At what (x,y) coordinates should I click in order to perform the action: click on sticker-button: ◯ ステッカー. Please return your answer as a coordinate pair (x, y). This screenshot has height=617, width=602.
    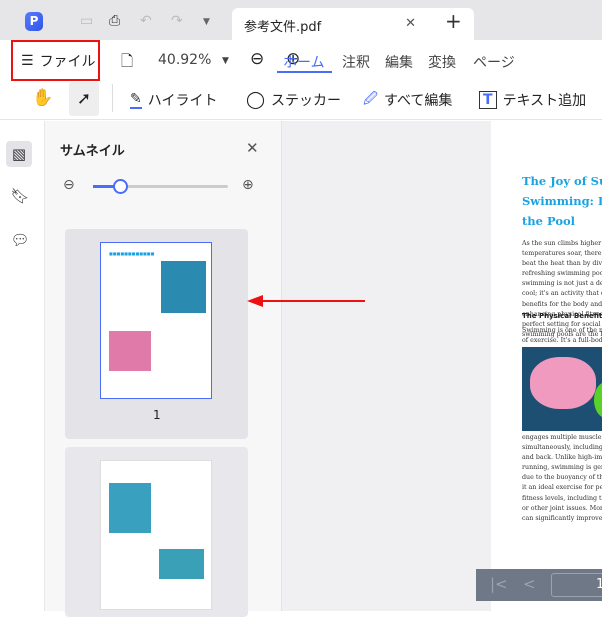
    Looking at the image, I should click on (293, 100).